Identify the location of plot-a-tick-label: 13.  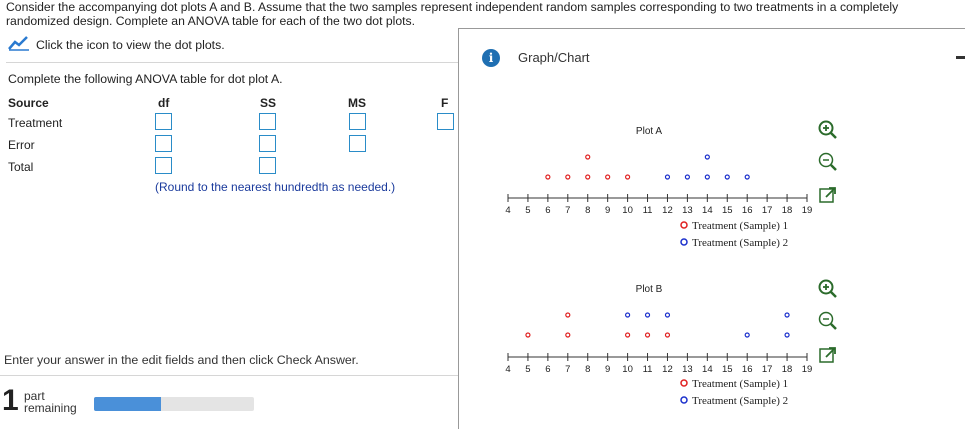
(687, 210).